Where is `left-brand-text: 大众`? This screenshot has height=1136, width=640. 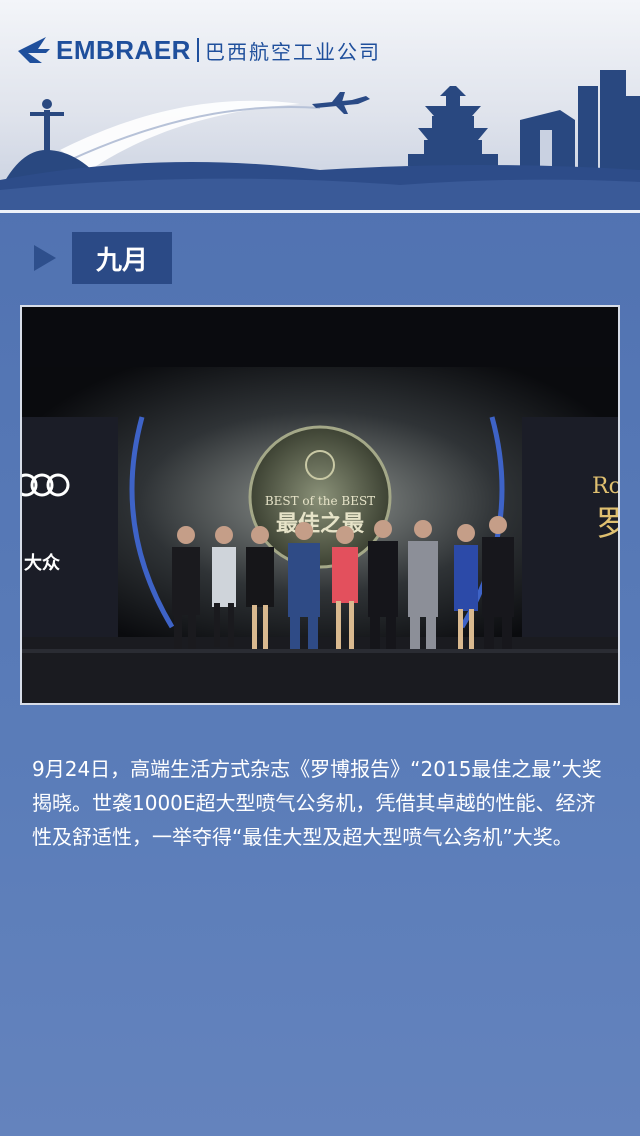
left-brand-text: 大众 is located at coordinates (42, 563).